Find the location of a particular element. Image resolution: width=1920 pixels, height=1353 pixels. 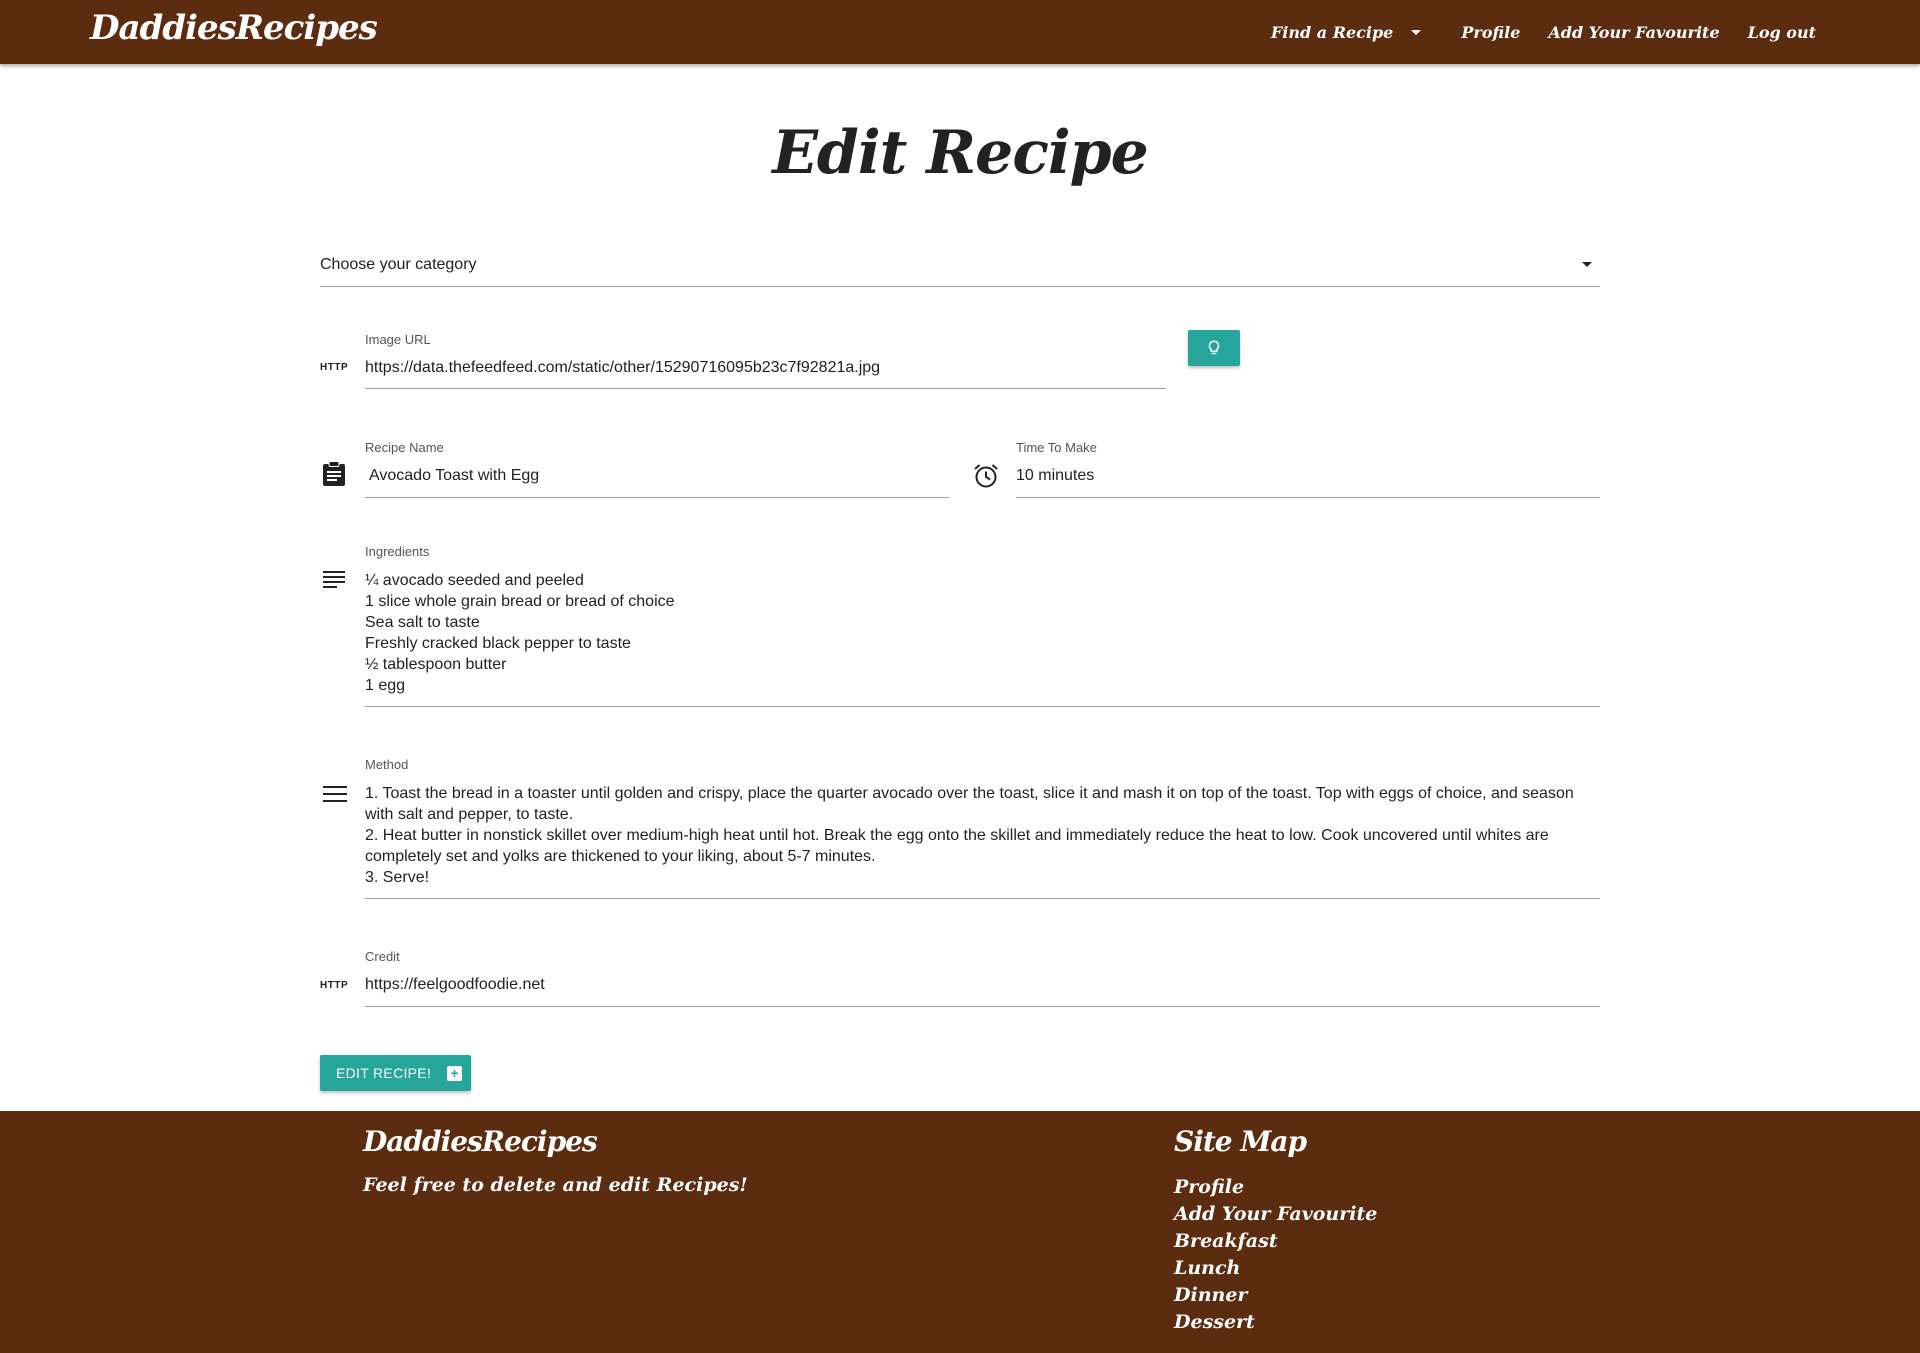

method-step: 3. Serve! is located at coordinates (397, 877).